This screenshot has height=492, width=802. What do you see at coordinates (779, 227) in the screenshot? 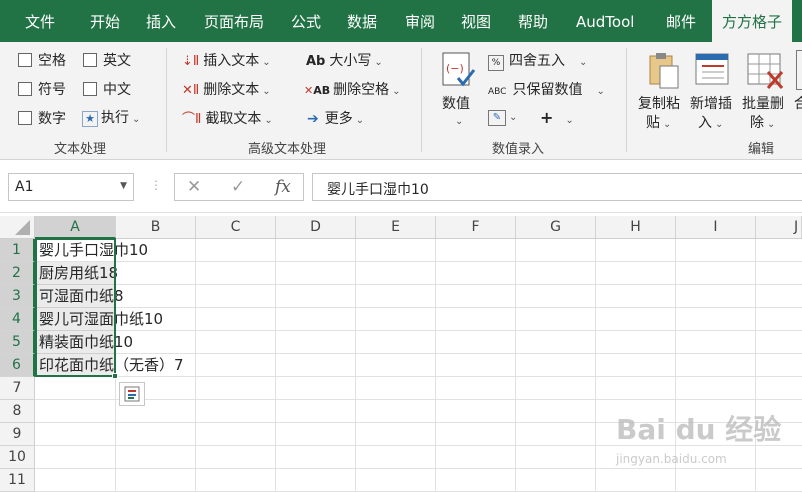
I see `col-header-j: J` at bounding box center [779, 227].